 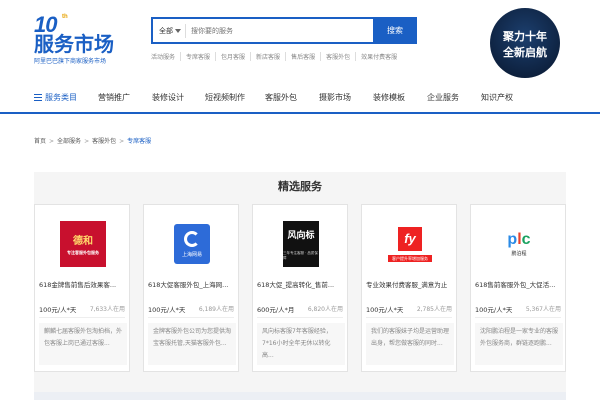 I want to click on search-button: 搜索, so click(x=395, y=30).